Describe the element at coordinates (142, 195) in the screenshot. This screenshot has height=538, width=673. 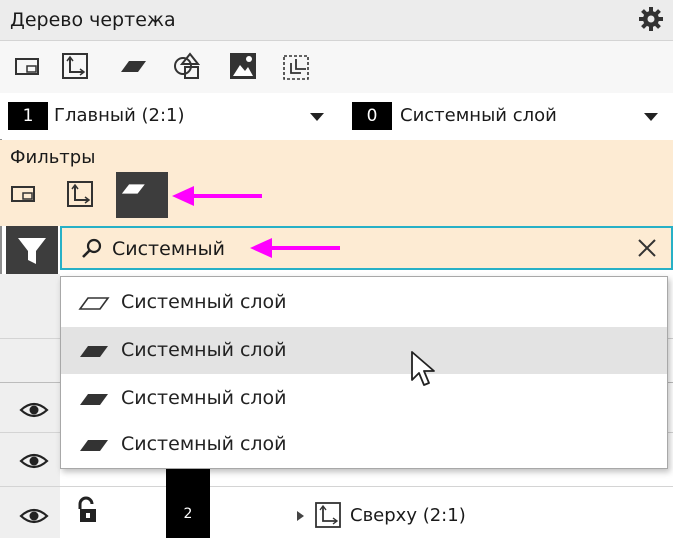
I see `filter-layer-icon` at that location.